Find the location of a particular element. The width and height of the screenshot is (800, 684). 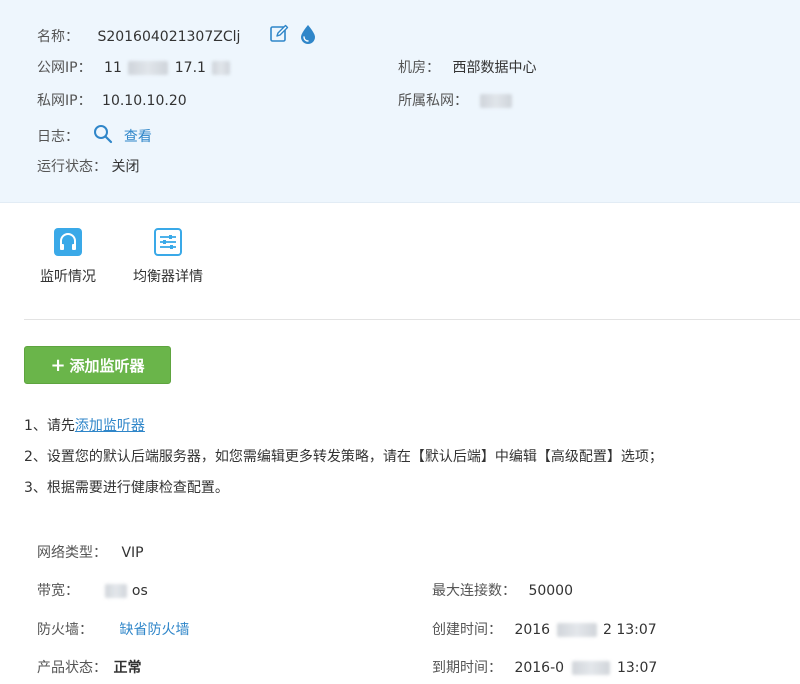

net-type-row: 网络类型： VIP is located at coordinates (90, 553).